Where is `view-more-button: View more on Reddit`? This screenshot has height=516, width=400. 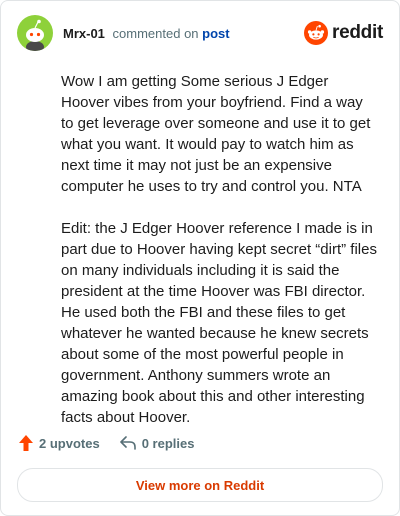
view-more-button: View more on Reddit is located at coordinates (200, 485).